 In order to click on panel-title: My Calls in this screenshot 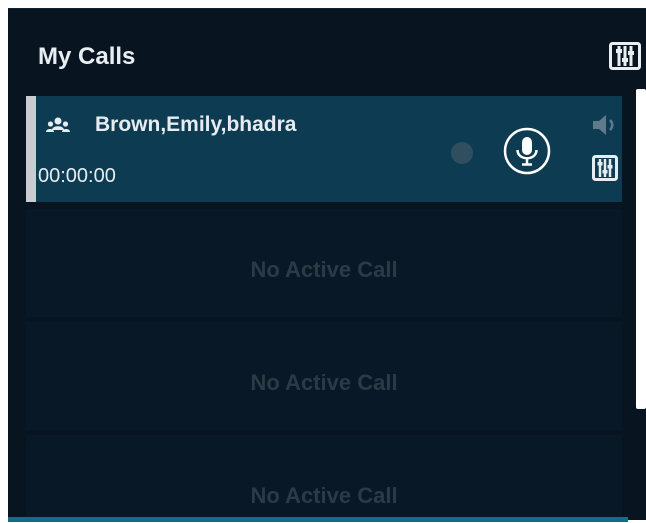, I will do `click(87, 56)`.